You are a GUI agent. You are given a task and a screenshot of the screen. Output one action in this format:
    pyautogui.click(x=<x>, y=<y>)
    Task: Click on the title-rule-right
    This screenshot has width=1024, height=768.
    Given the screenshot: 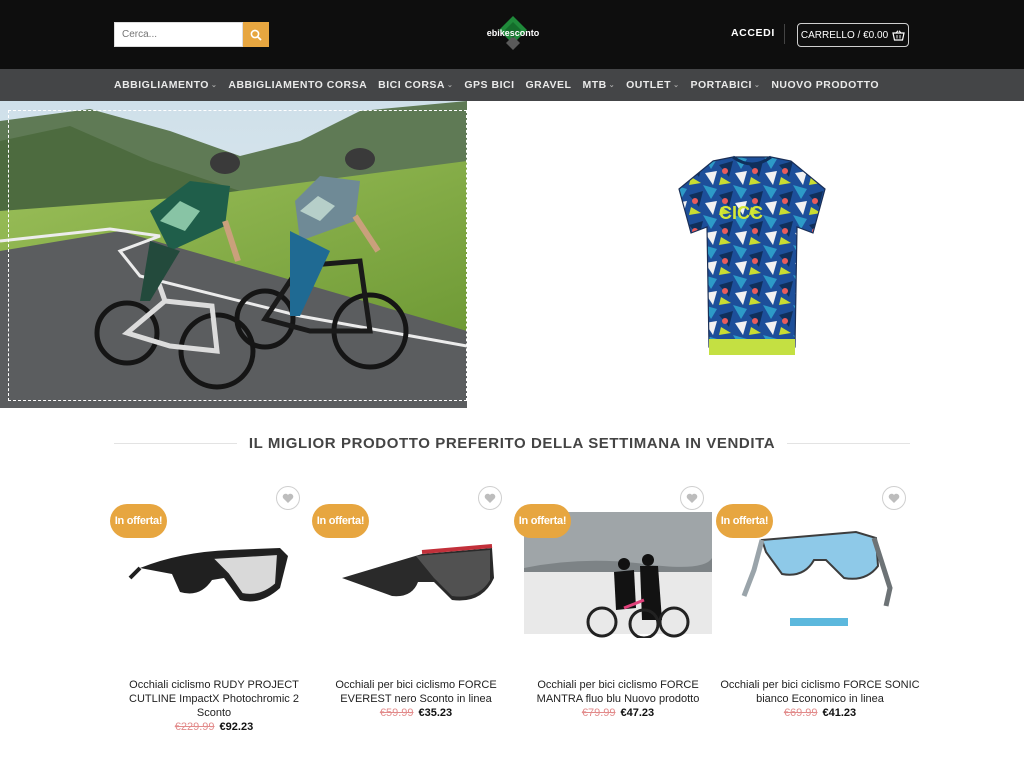 What is the action you would take?
    pyautogui.click(x=849, y=443)
    